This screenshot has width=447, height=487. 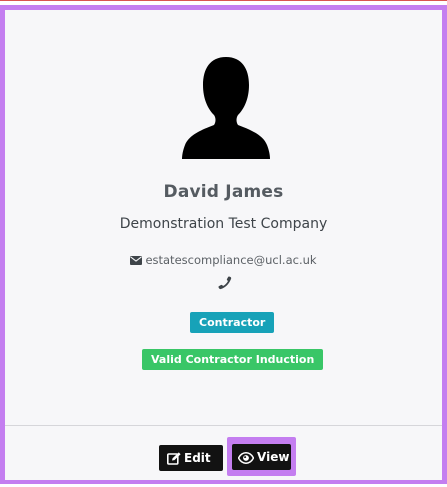 I want to click on view-button-label: View, so click(x=273, y=457).